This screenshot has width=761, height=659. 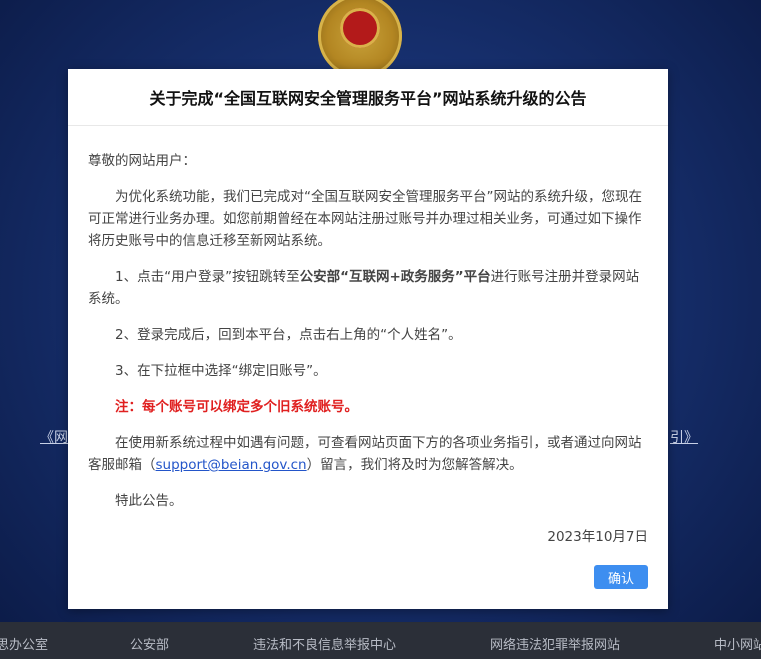 I want to click on step-1-prefix: 1、点击“用户登录”按钮跳转至, so click(x=207, y=277).